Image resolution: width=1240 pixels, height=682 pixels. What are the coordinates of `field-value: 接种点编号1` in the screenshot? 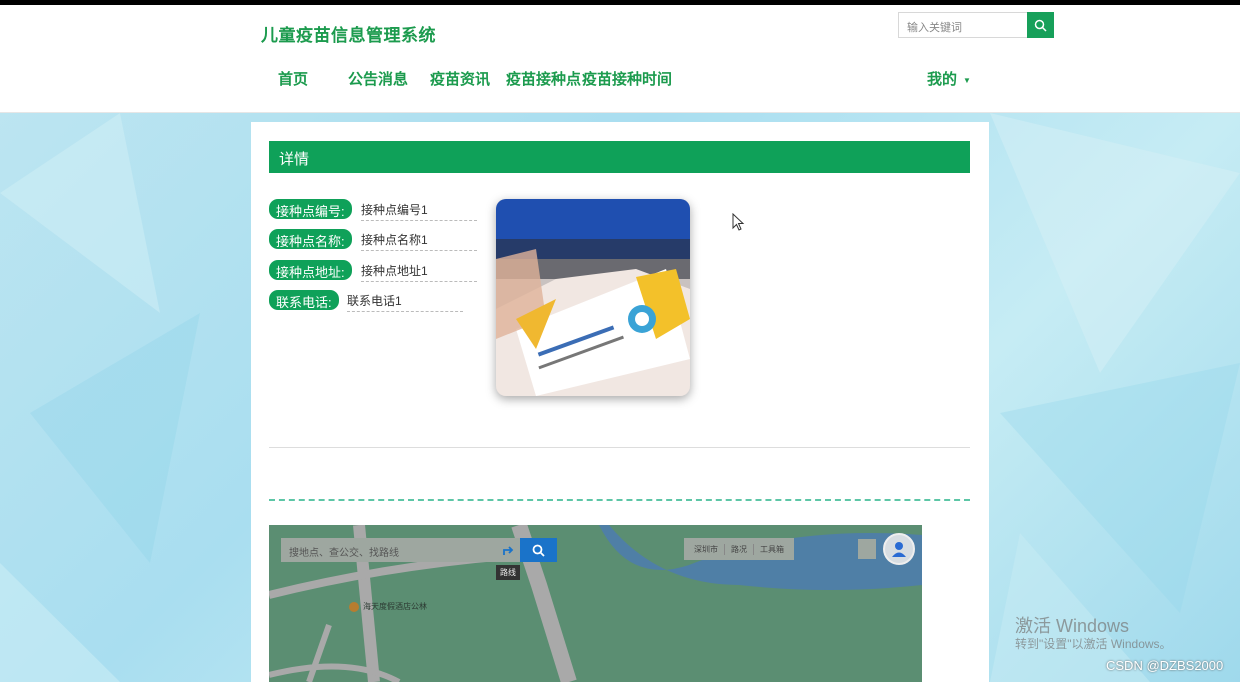 It's located at (419, 210).